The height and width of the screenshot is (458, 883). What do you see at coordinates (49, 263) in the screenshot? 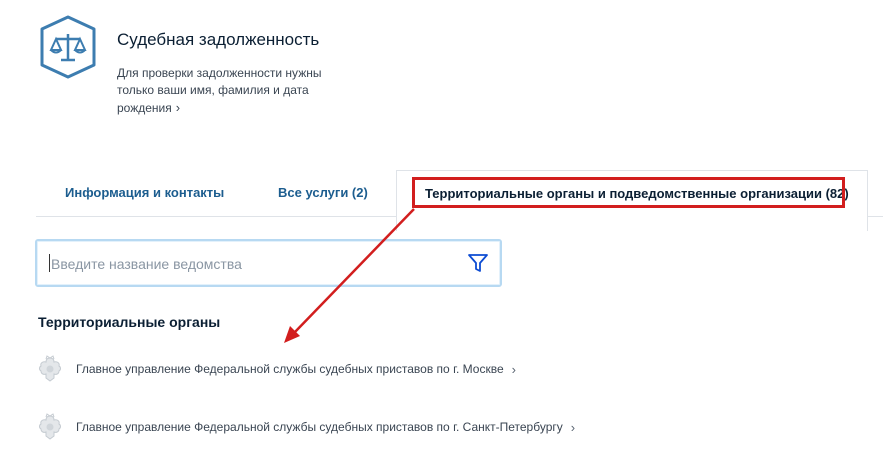
I see `text-cursor` at bounding box center [49, 263].